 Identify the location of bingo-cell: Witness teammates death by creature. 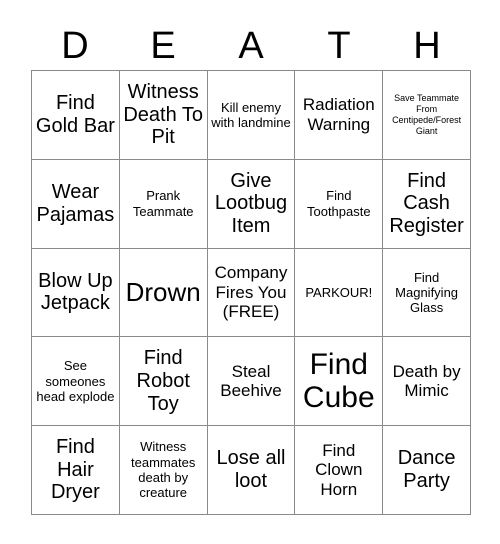
(163, 470).